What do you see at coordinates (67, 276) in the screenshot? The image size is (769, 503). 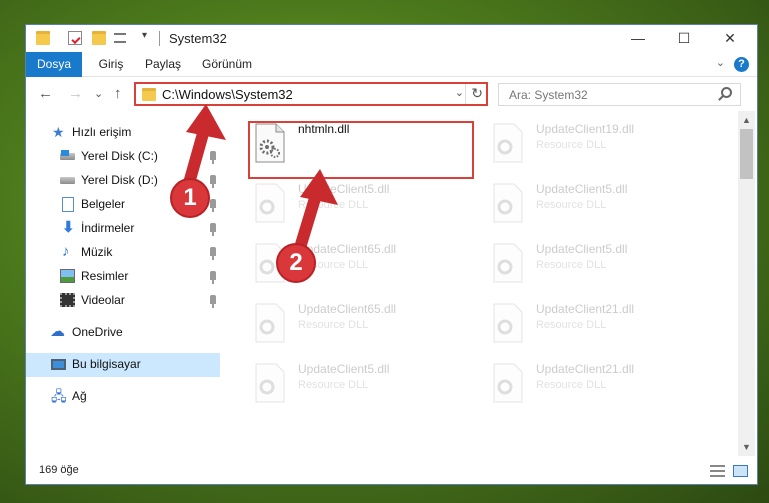 I see `pictures-icon` at bounding box center [67, 276].